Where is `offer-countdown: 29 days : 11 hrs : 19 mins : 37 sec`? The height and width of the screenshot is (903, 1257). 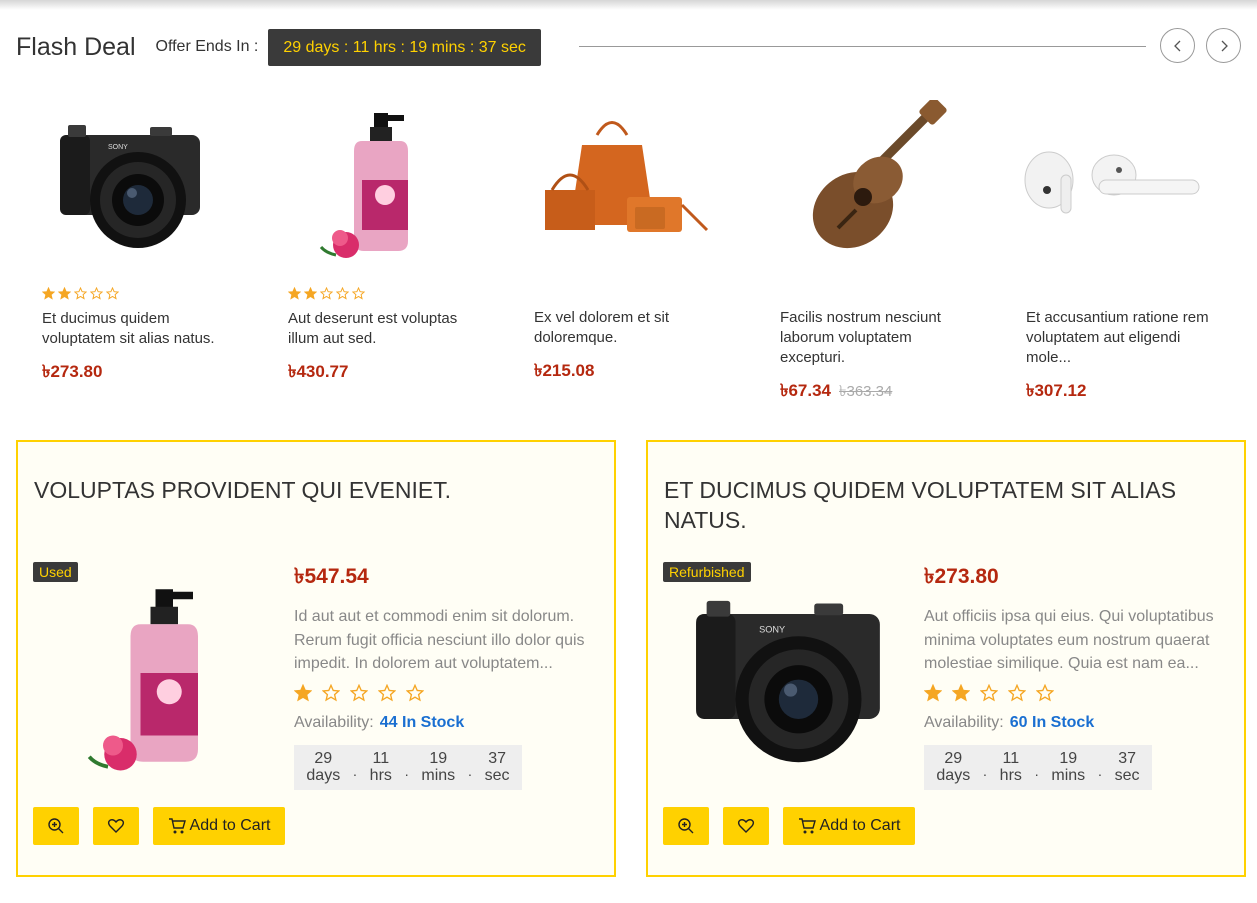 offer-countdown: 29 days : 11 hrs : 19 mins : 37 sec is located at coordinates (404, 47).